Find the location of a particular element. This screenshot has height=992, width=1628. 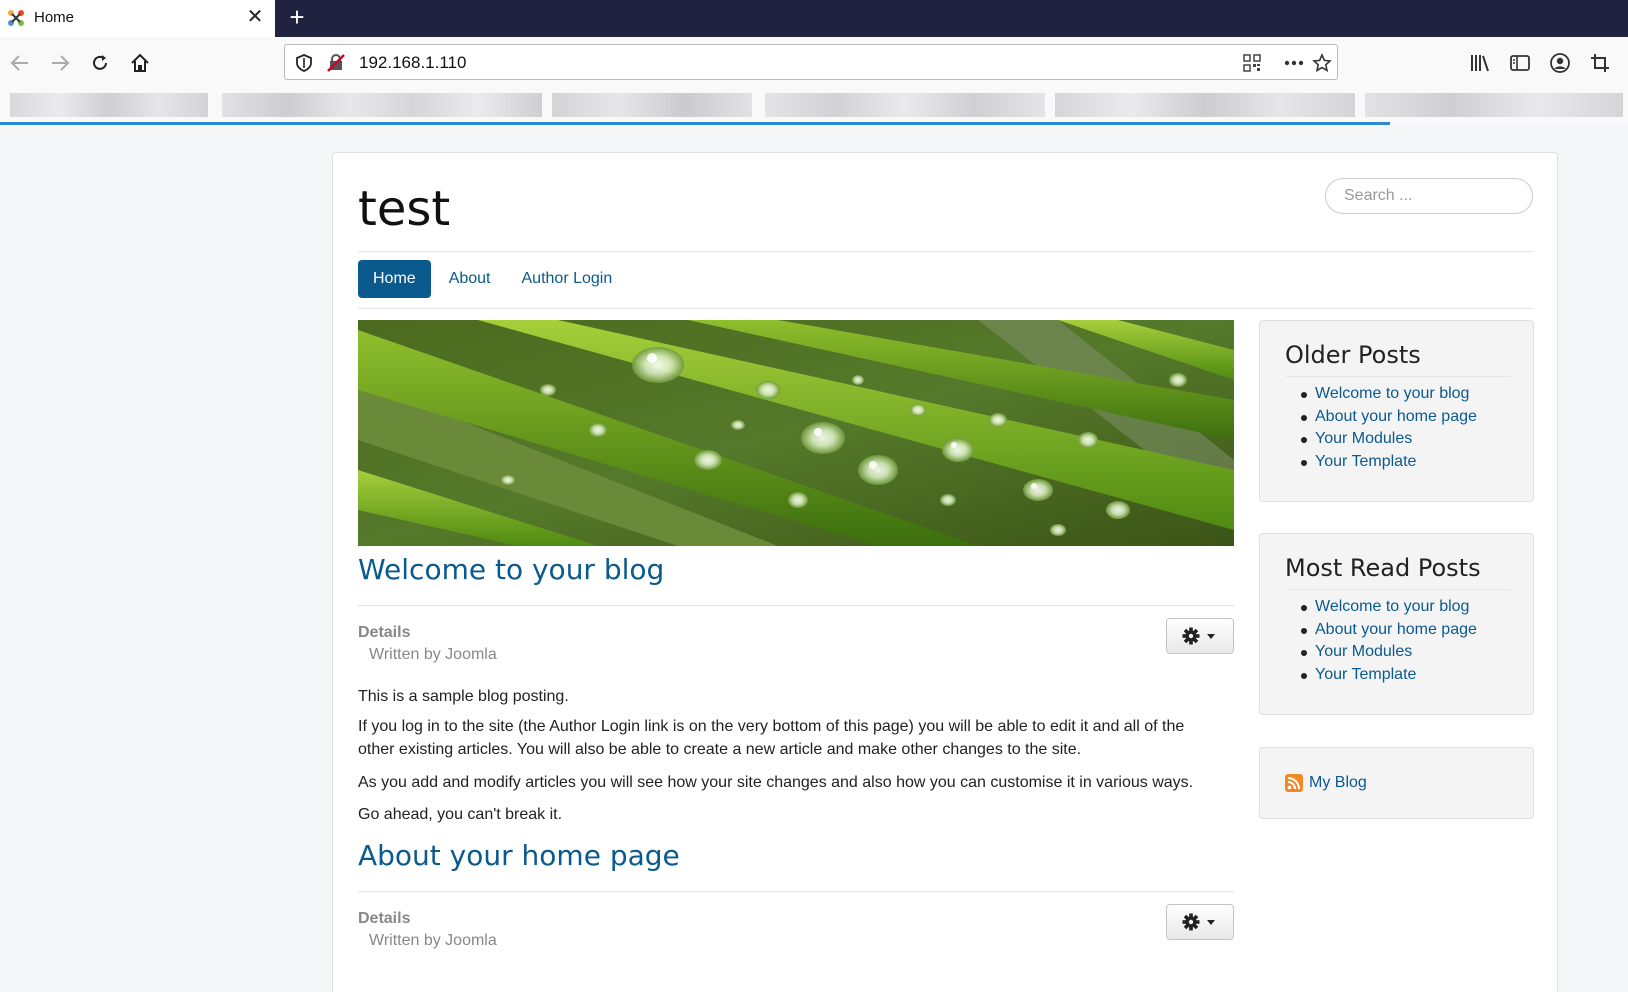

browser-tab-strip: Home ✕ + is located at coordinates (814, 18).